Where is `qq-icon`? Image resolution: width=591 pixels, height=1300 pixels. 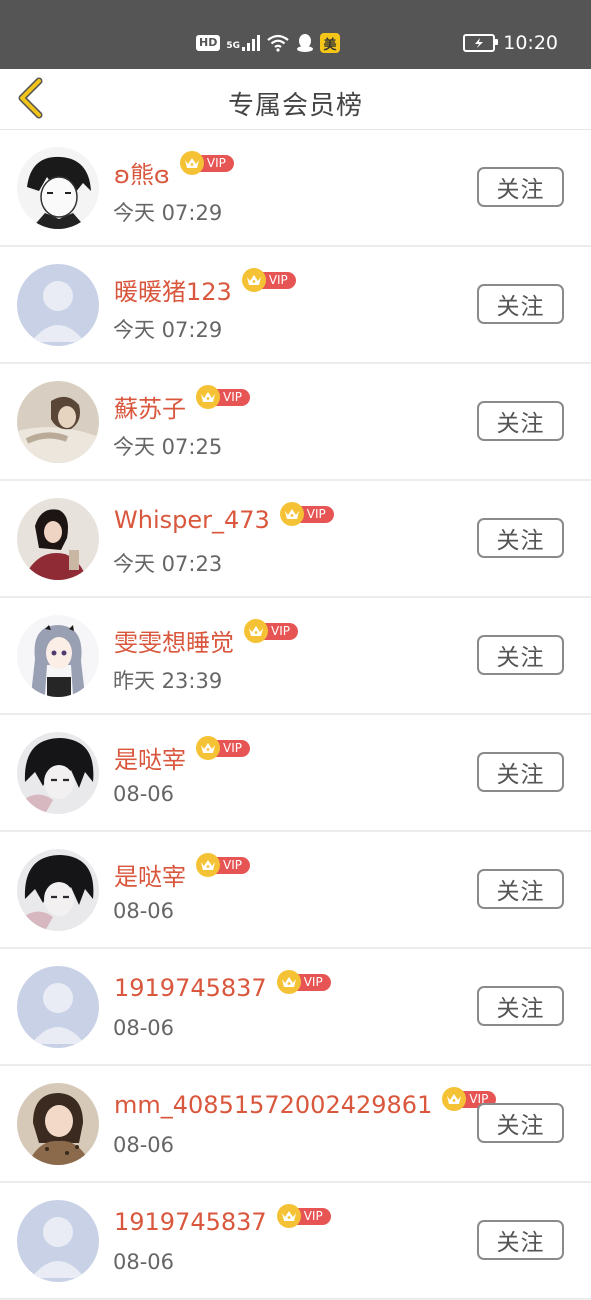
qq-icon is located at coordinates (305, 43).